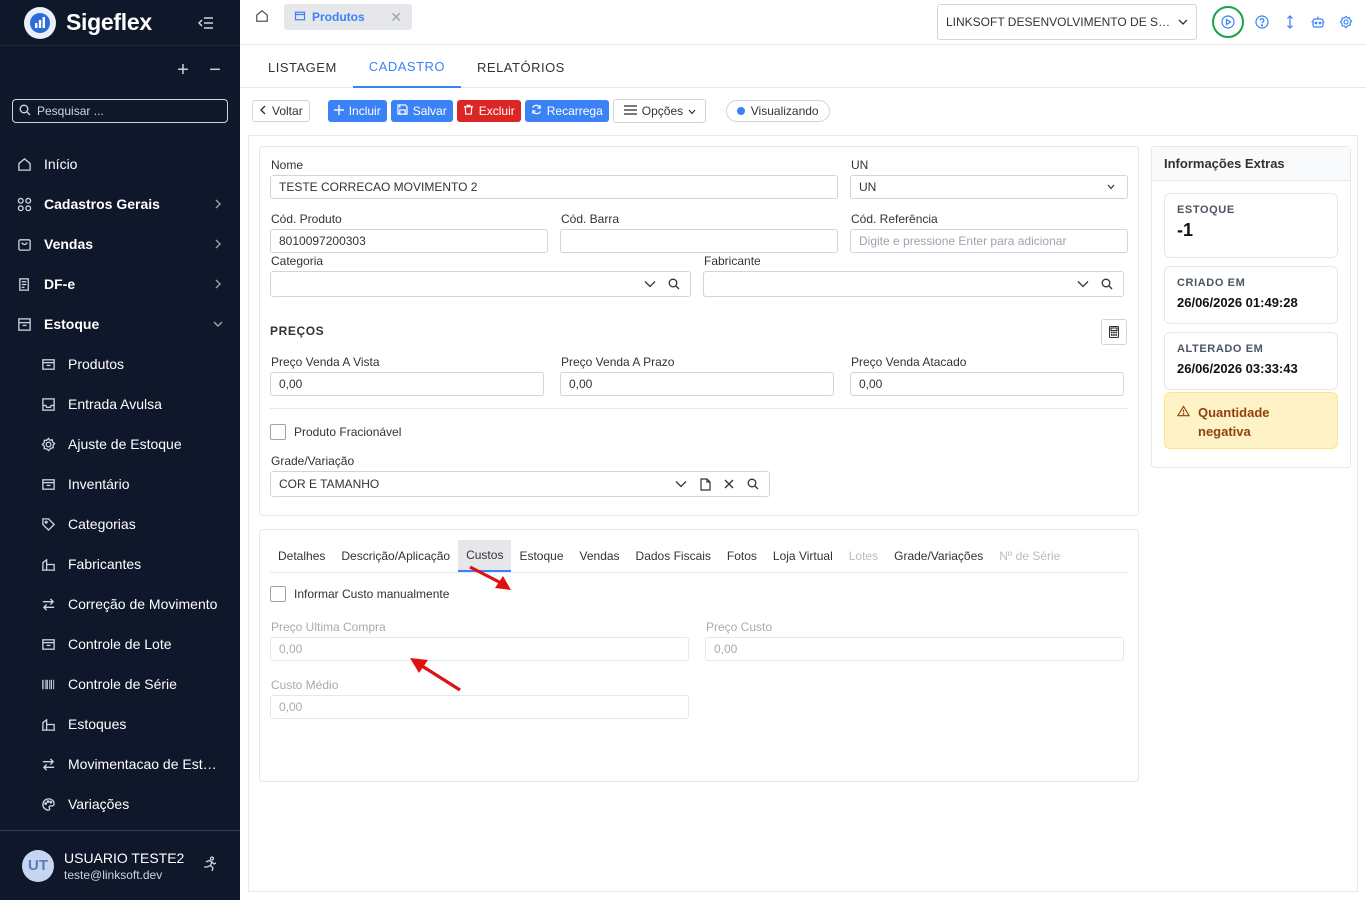 The width and height of the screenshot is (1366, 900). I want to click on menu-icon, so click(630, 111).